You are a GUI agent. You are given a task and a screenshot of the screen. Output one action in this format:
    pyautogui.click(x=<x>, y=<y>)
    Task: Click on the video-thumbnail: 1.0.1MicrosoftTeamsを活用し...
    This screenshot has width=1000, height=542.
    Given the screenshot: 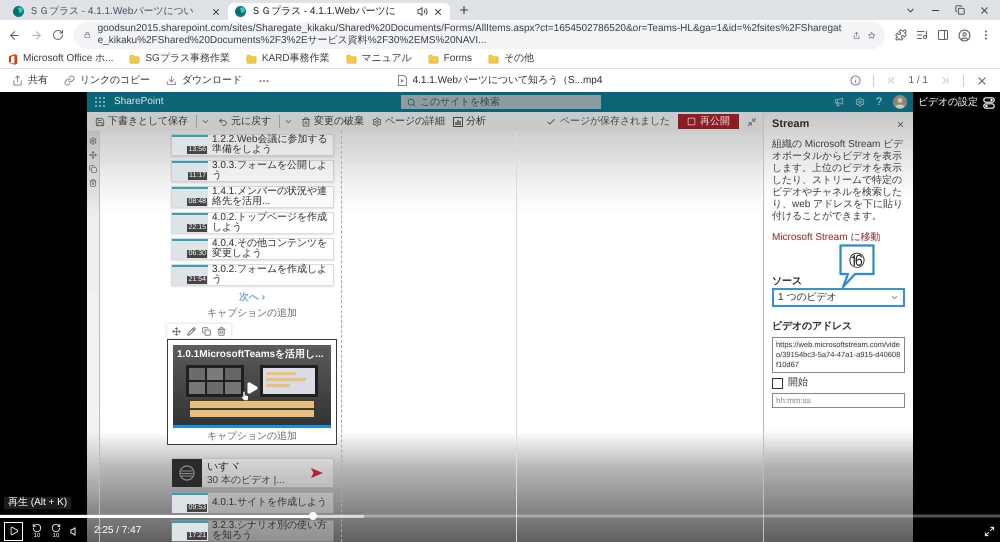 What is the action you would take?
    pyautogui.click(x=252, y=385)
    